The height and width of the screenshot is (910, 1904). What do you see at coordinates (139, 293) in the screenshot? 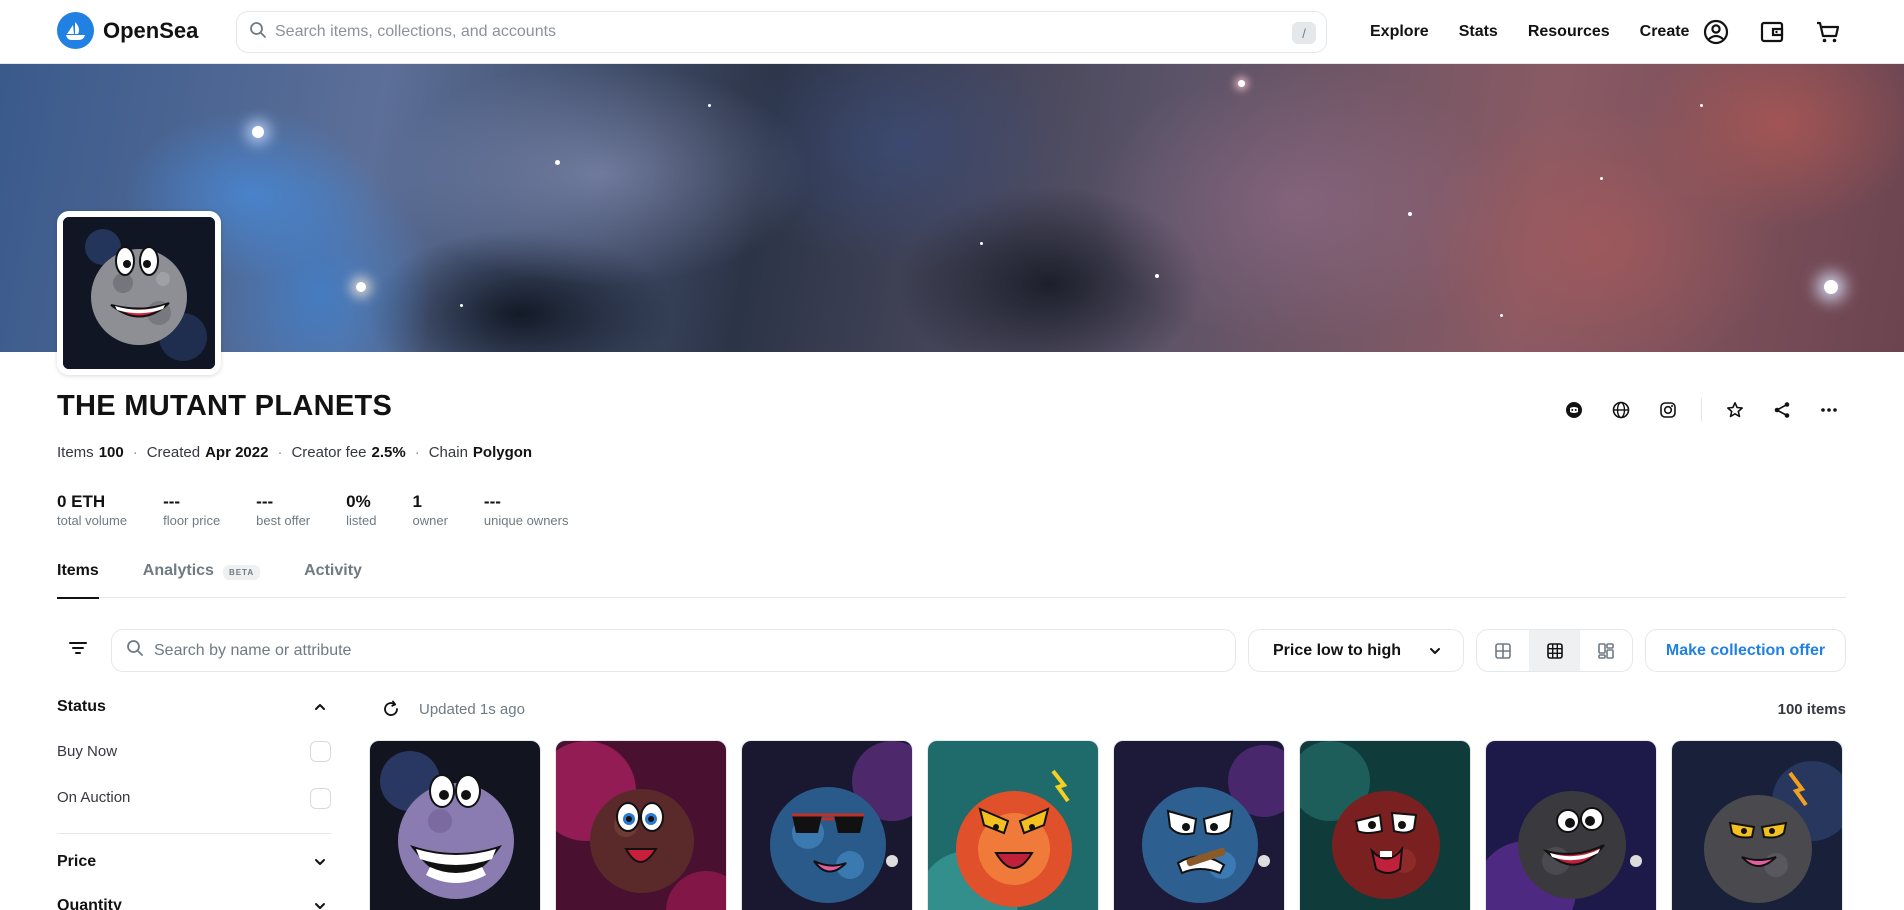
I see `collection-avatar` at bounding box center [139, 293].